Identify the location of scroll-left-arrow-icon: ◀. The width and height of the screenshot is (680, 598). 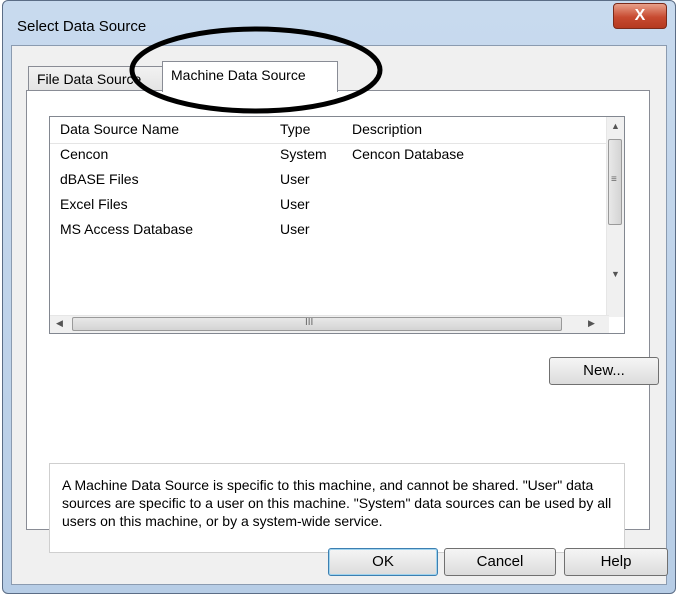
(59, 323).